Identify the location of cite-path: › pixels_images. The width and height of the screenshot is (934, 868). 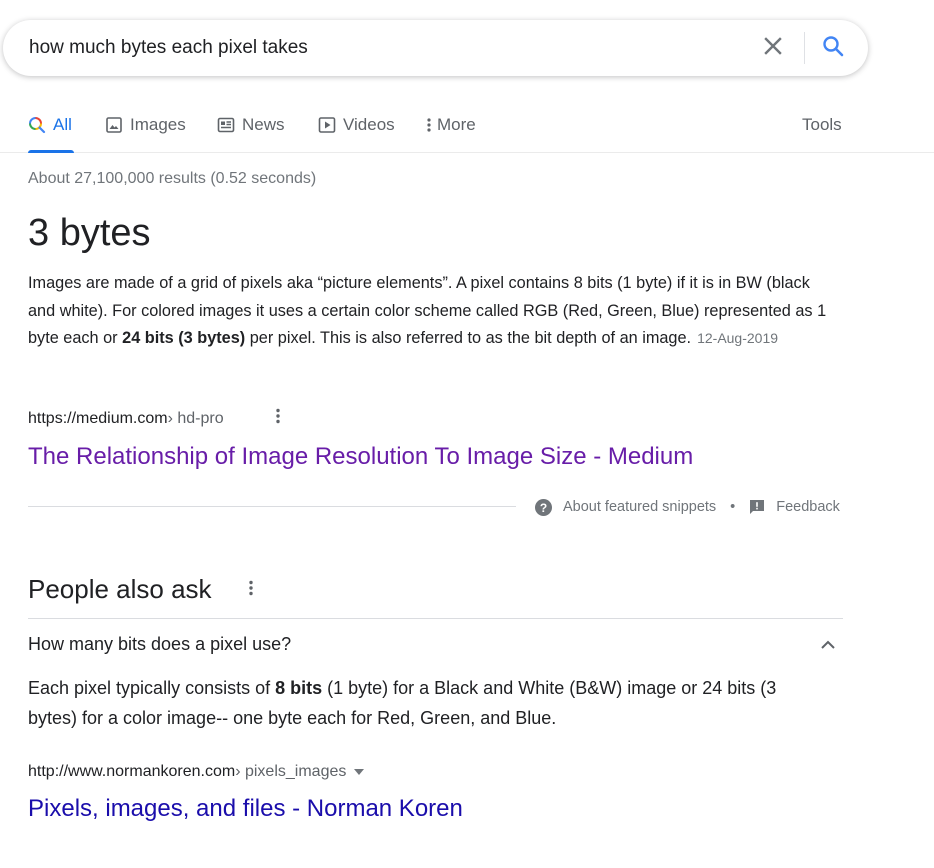
(291, 771).